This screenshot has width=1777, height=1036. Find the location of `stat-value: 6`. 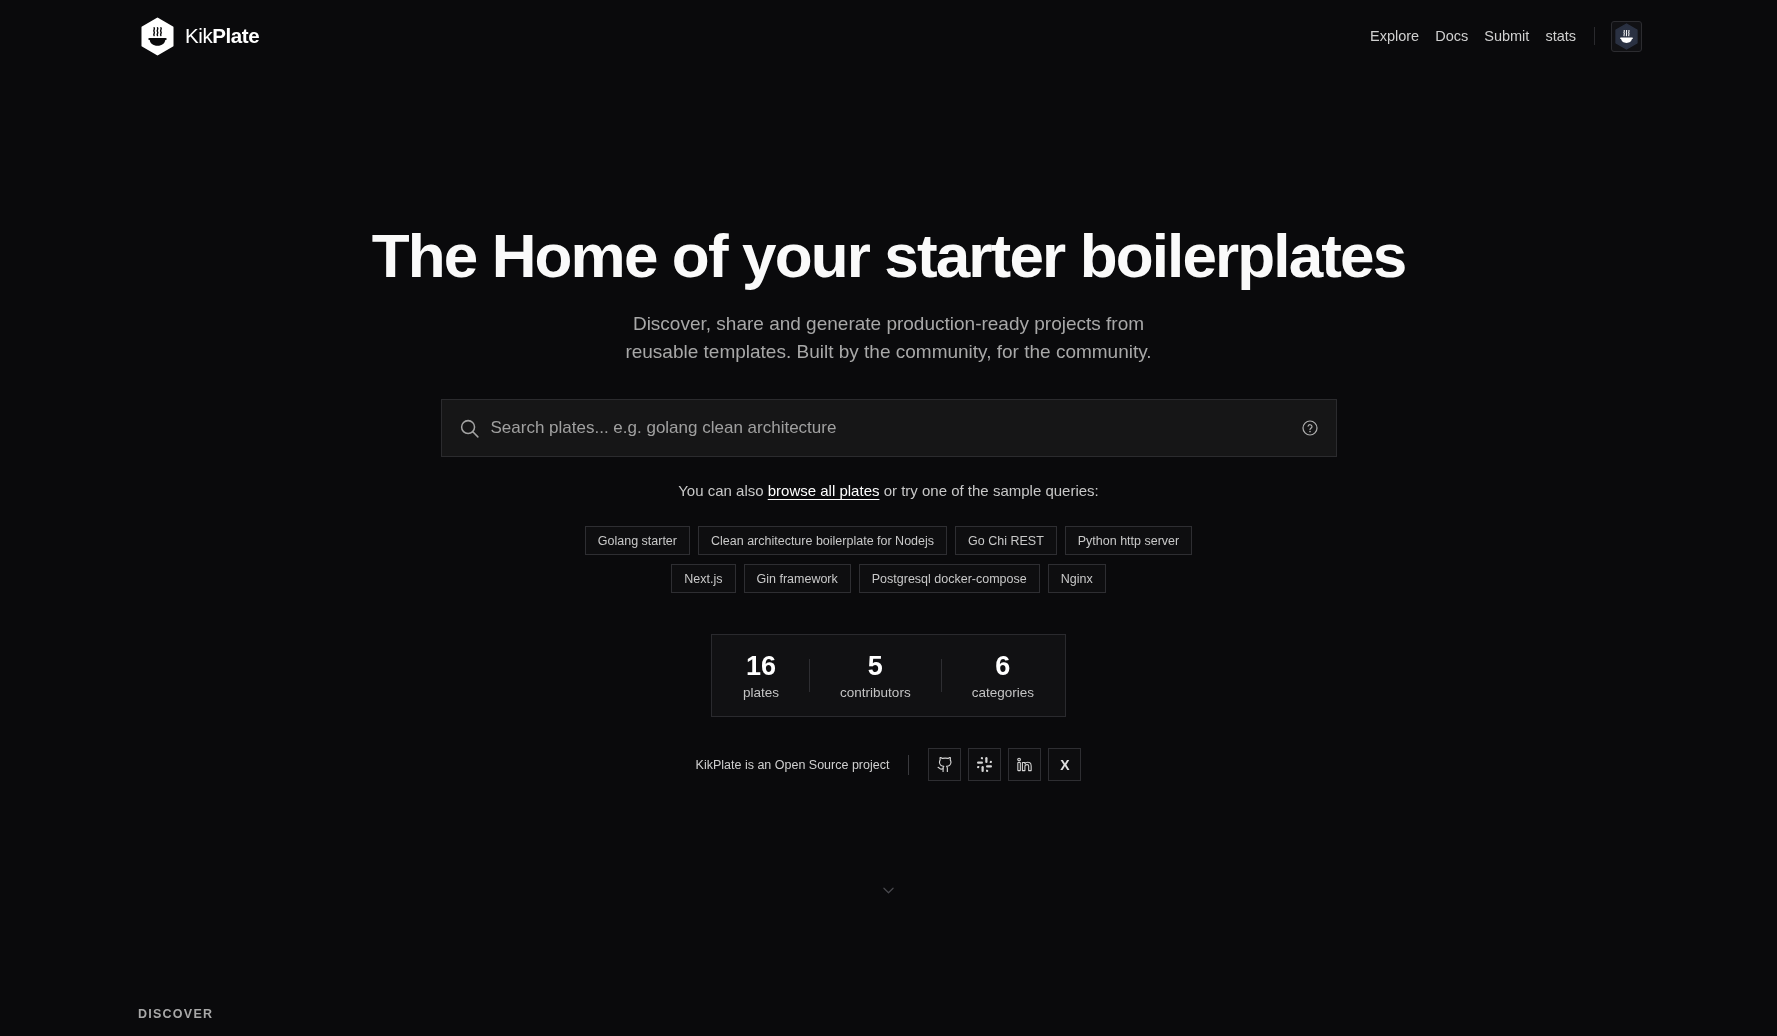

stat-value: 6 is located at coordinates (1003, 665).